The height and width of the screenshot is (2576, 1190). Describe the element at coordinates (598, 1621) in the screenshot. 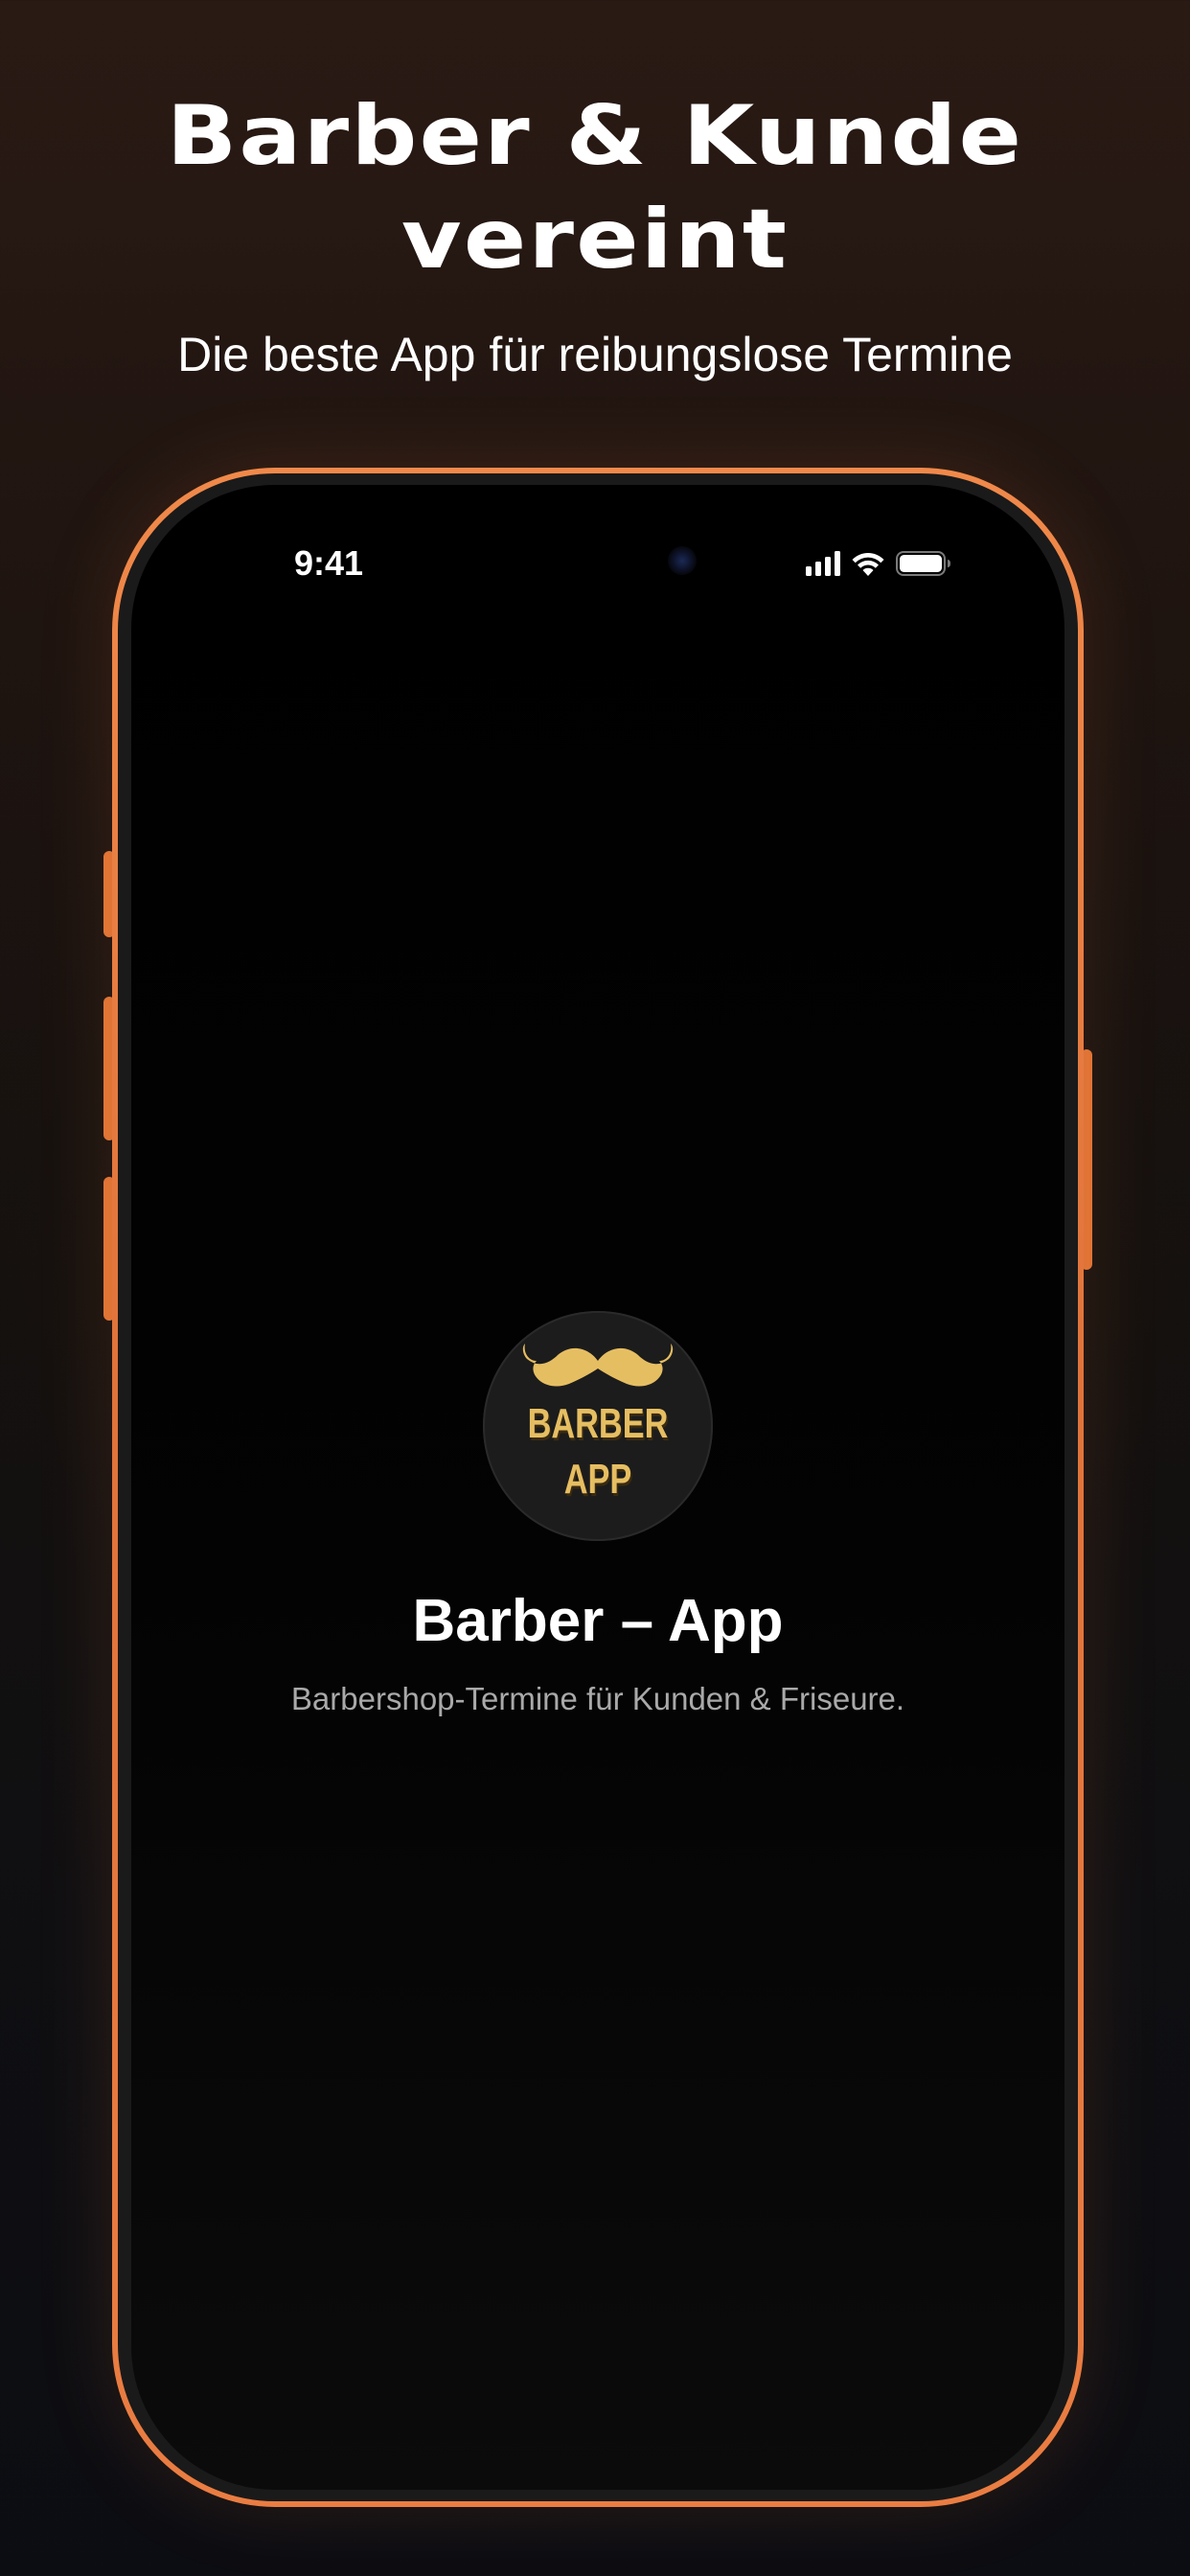

I see `app-name: Barber – App` at that location.